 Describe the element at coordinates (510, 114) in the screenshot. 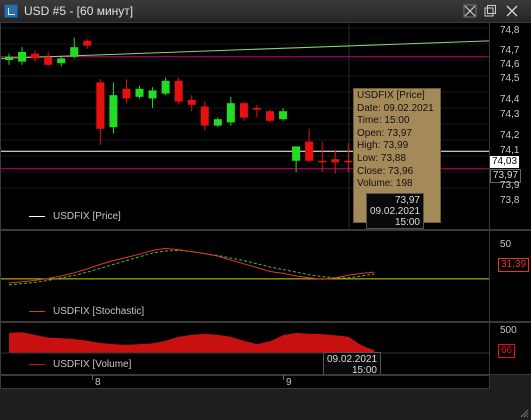

I see `price-axis-label: 74,3` at that location.